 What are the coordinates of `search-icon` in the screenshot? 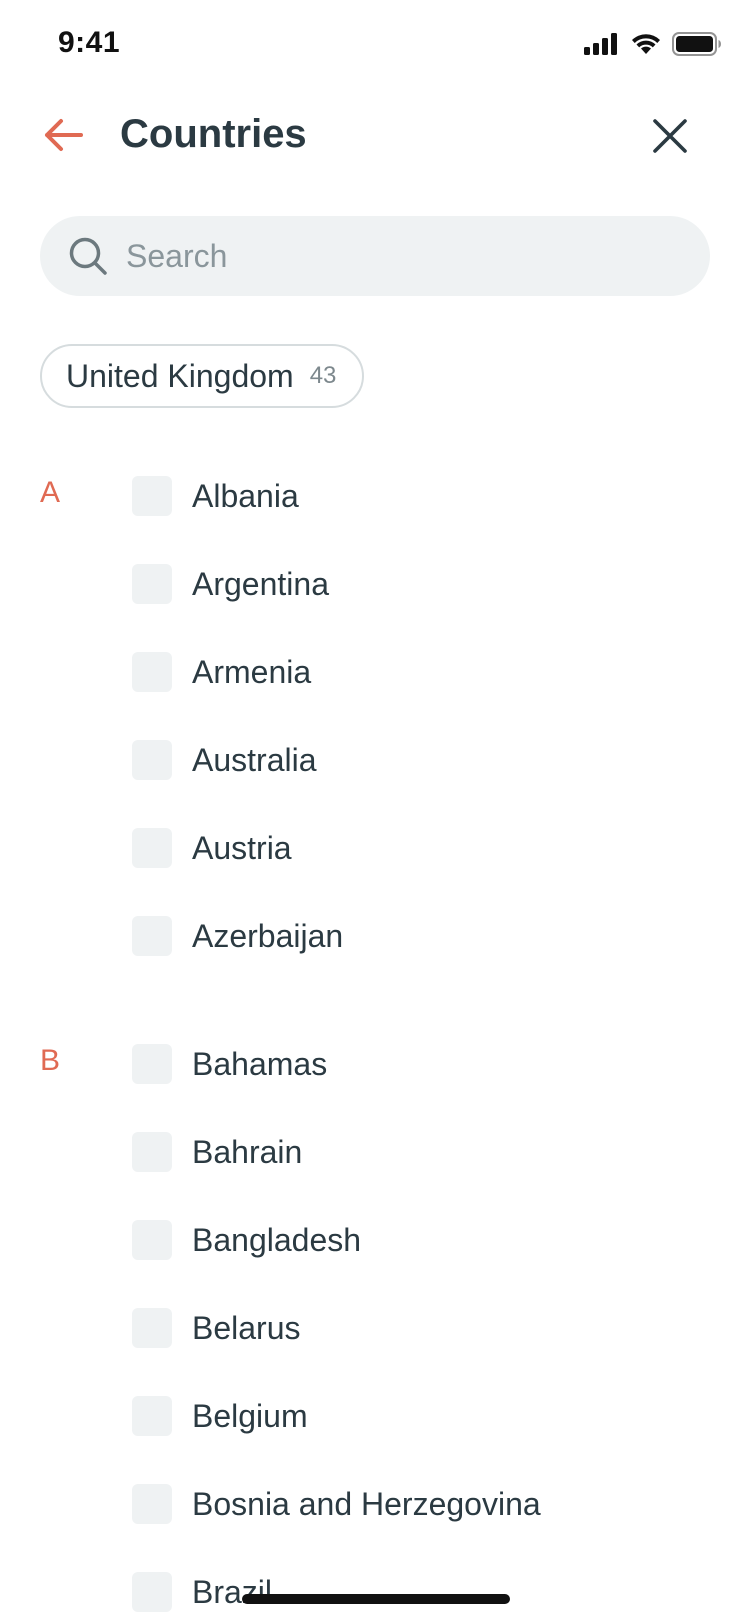 It's located at (88, 256).